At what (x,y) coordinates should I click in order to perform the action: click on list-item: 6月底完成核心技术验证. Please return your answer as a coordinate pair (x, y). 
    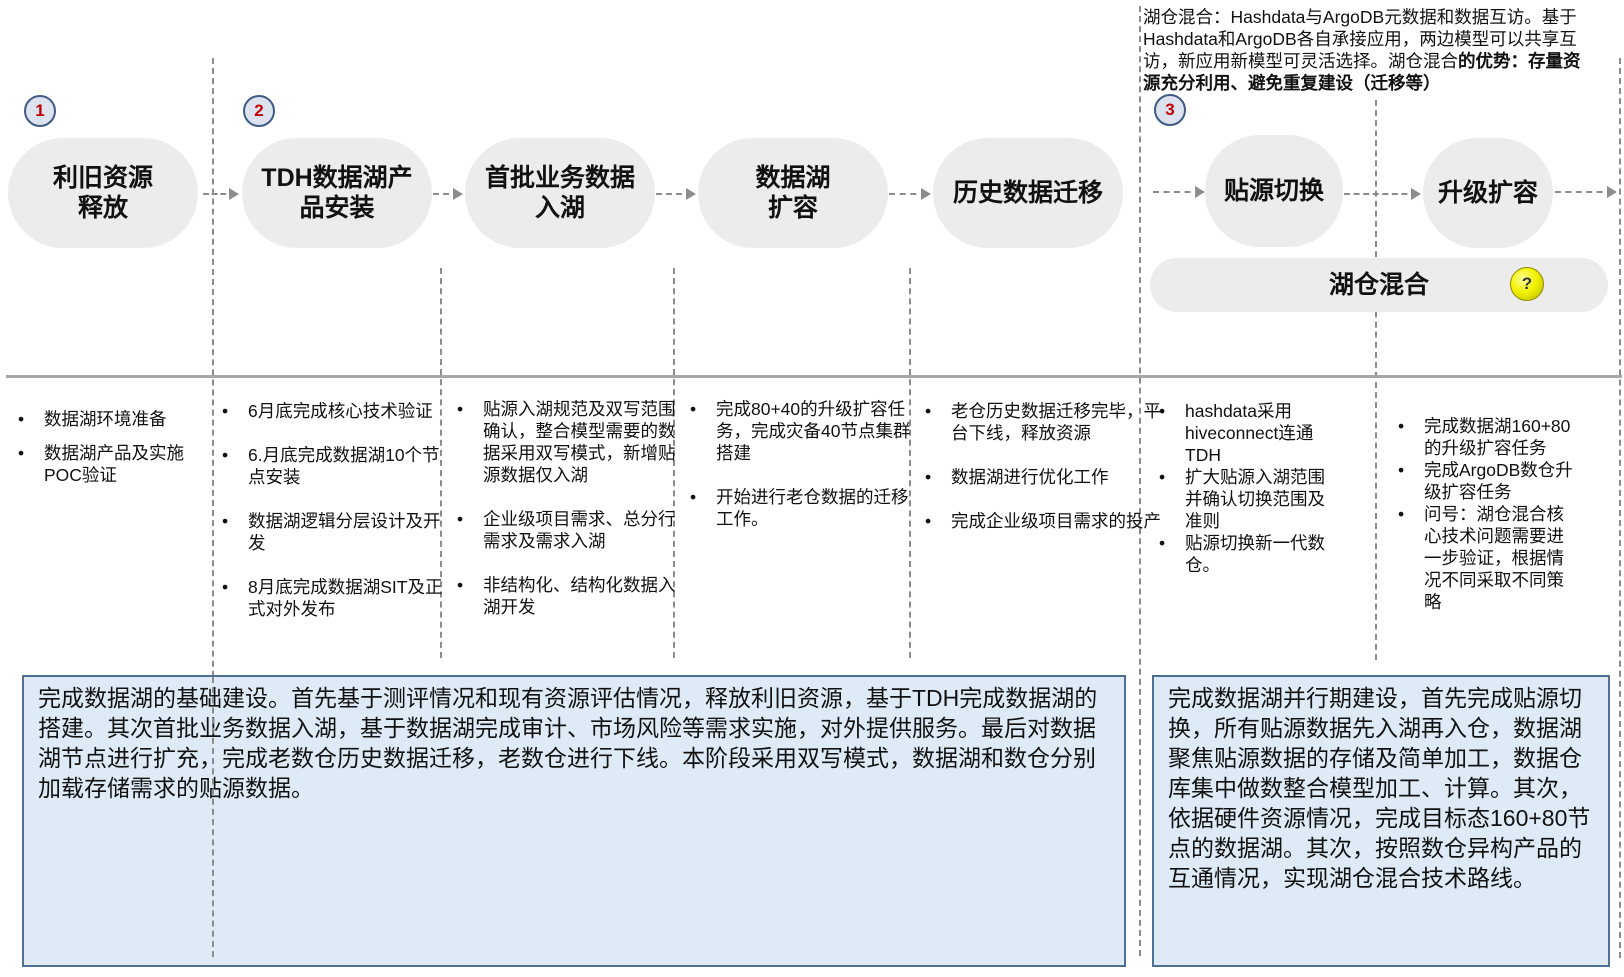
    Looking at the image, I should click on (335, 411).